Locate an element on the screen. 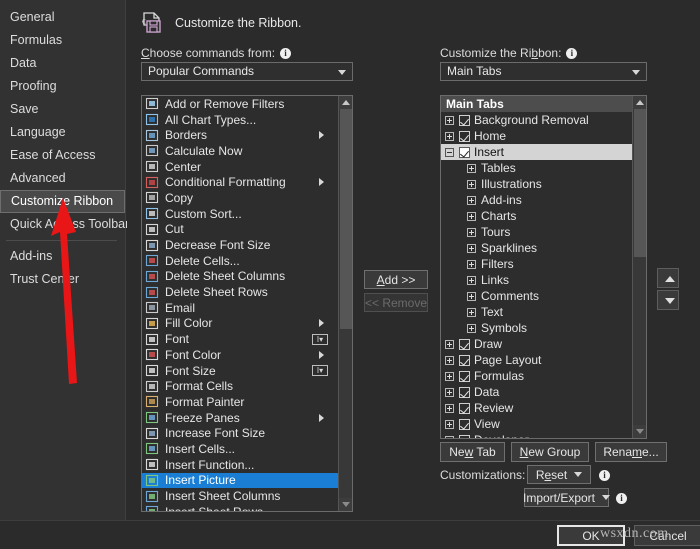 The height and width of the screenshot is (549, 700). ribbon-tree-item: Tables is located at coordinates (536, 168).